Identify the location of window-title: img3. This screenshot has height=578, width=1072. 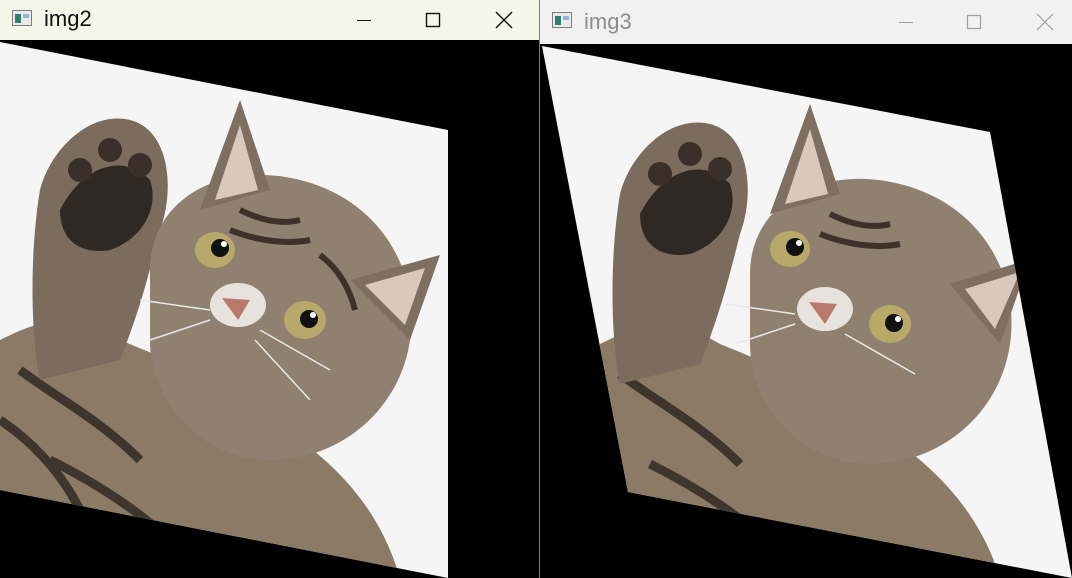
(608, 21).